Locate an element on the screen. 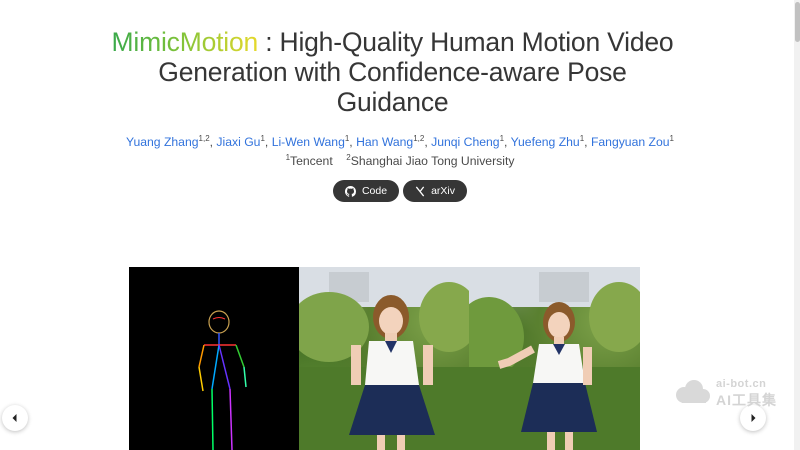 Image resolution: width=800 pixels, height=450 pixels. author-link: Yuang Zhang is located at coordinates (162, 142).